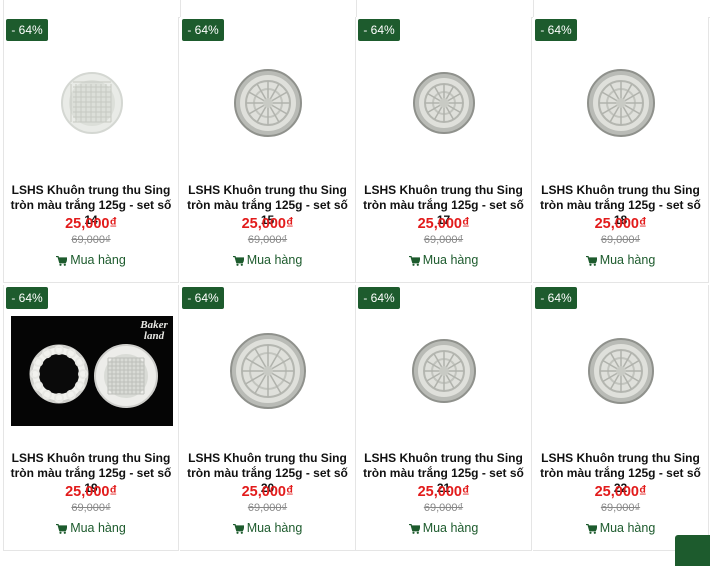 The image size is (710, 566). What do you see at coordinates (692, 550) in the screenshot?
I see `floating-action-button` at bounding box center [692, 550].